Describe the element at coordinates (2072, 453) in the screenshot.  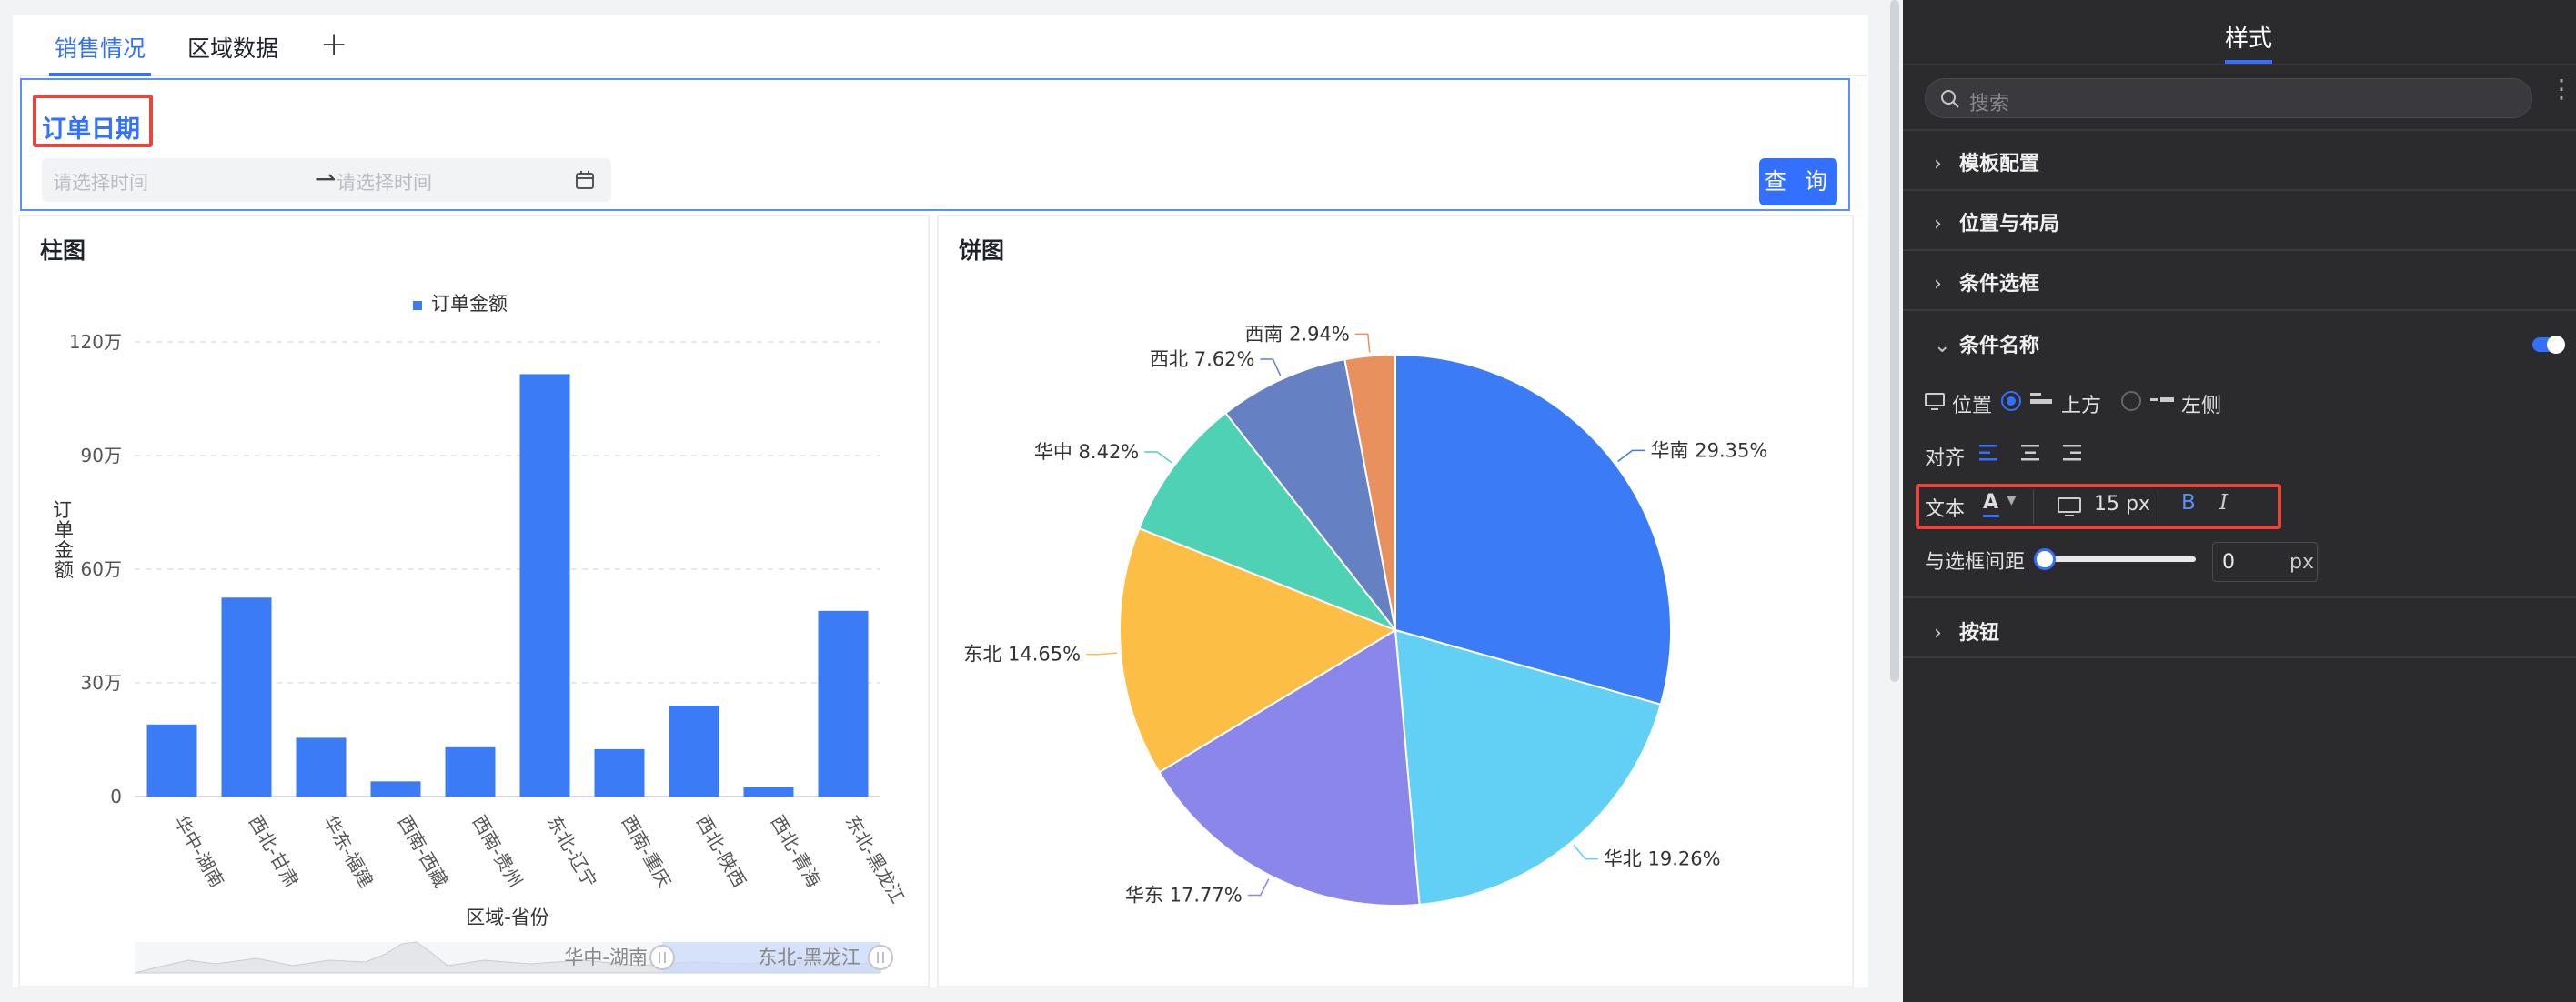
I see `align-right-icon` at that location.